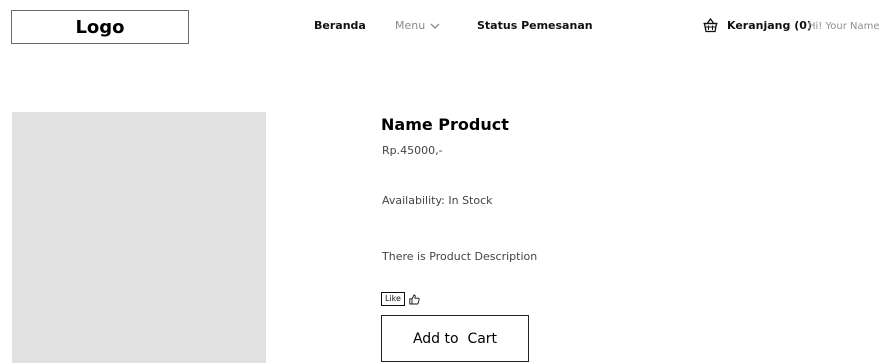 The height and width of the screenshot is (363, 886). Describe the element at coordinates (340, 26) in the screenshot. I see `nav-beranda: Beranda` at that location.